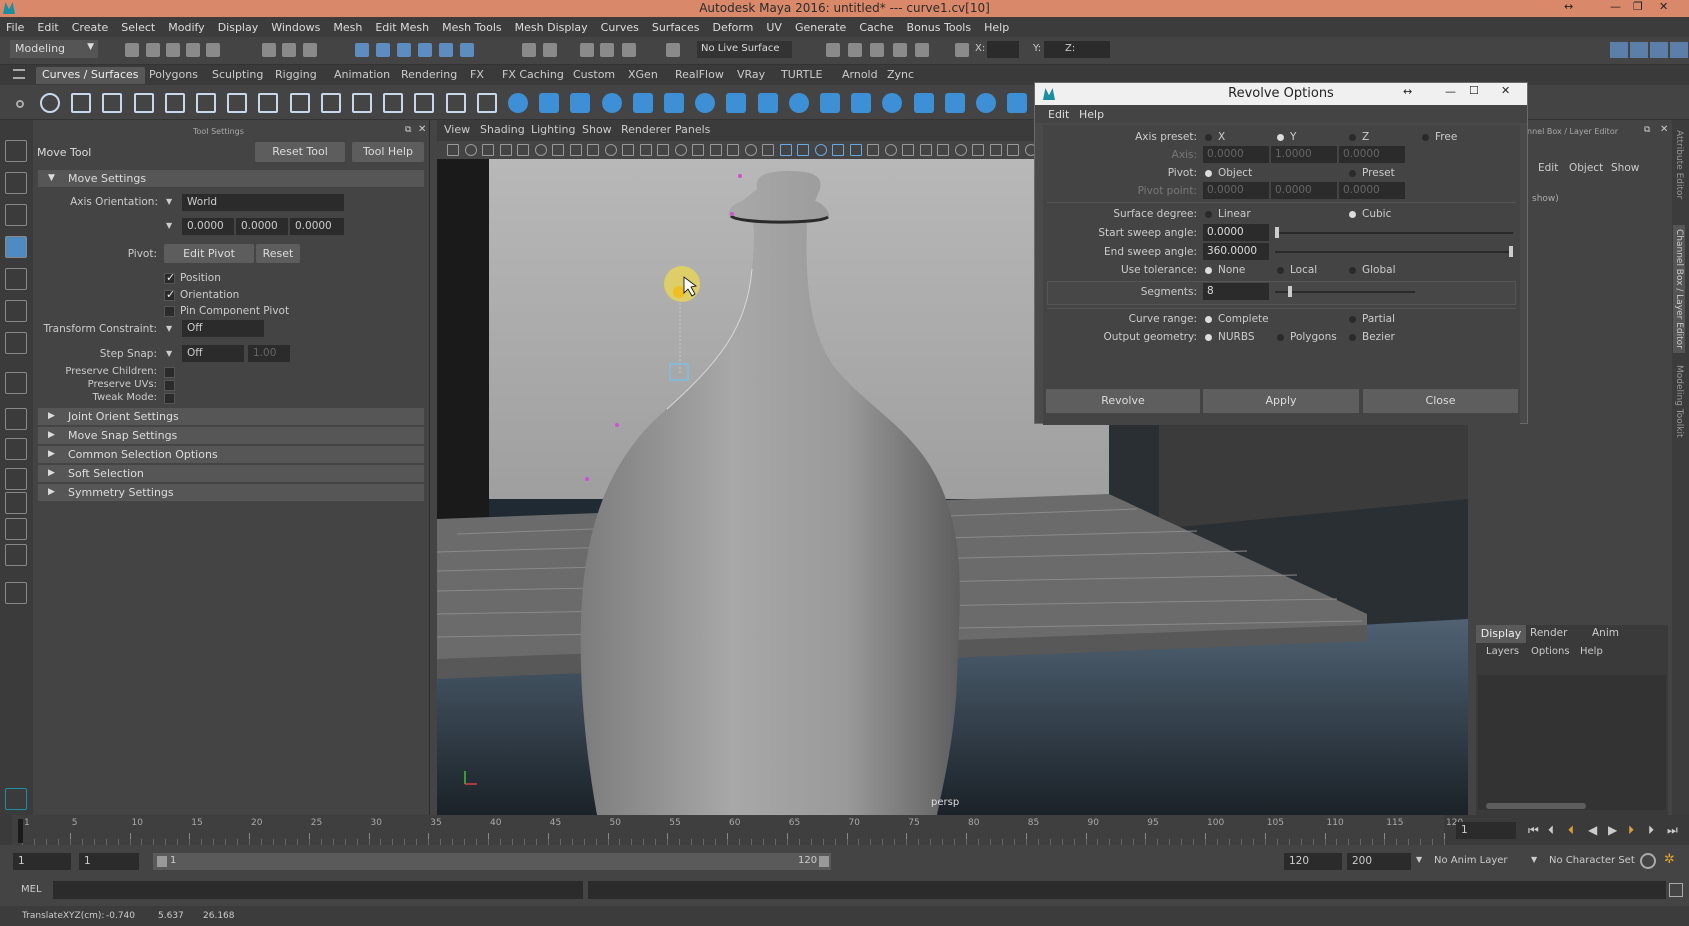 The image size is (1689, 926). Describe the element at coordinates (330, 103) in the screenshot. I see `rebuild-curve-icon` at that location.